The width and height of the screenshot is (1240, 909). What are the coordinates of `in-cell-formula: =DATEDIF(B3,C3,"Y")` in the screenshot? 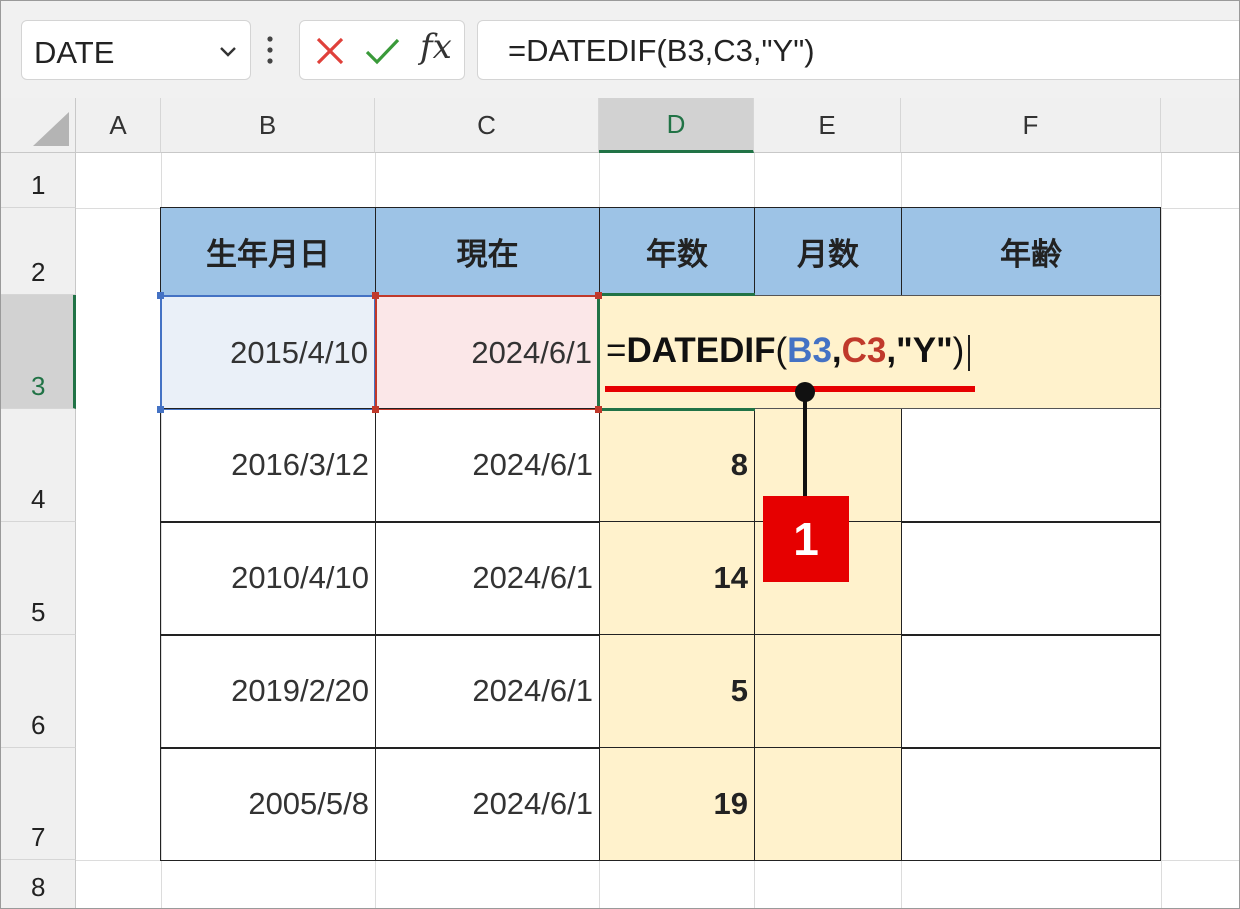 It's located at (788, 351).